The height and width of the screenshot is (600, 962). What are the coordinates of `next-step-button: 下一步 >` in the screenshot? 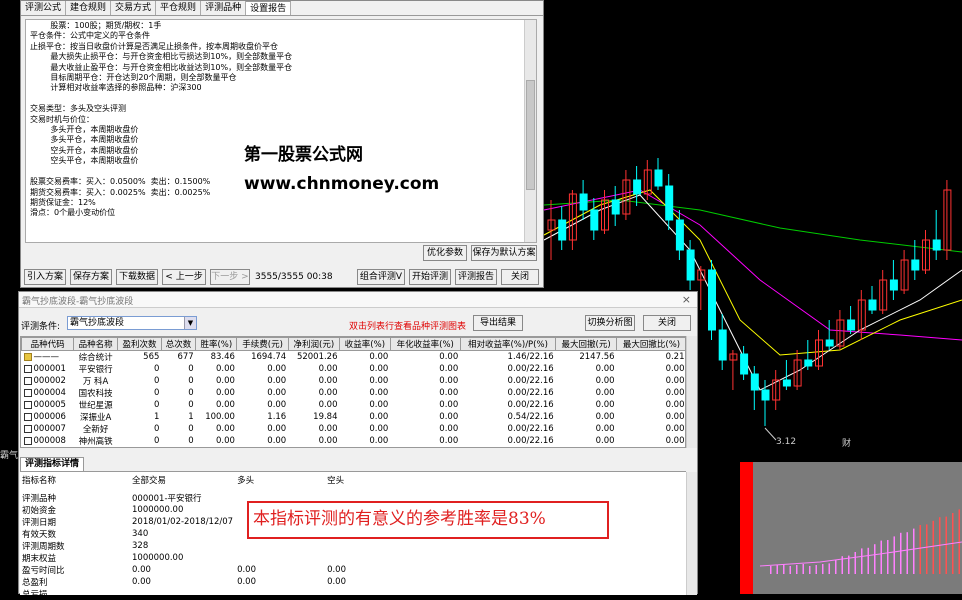 It's located at (230, 277).